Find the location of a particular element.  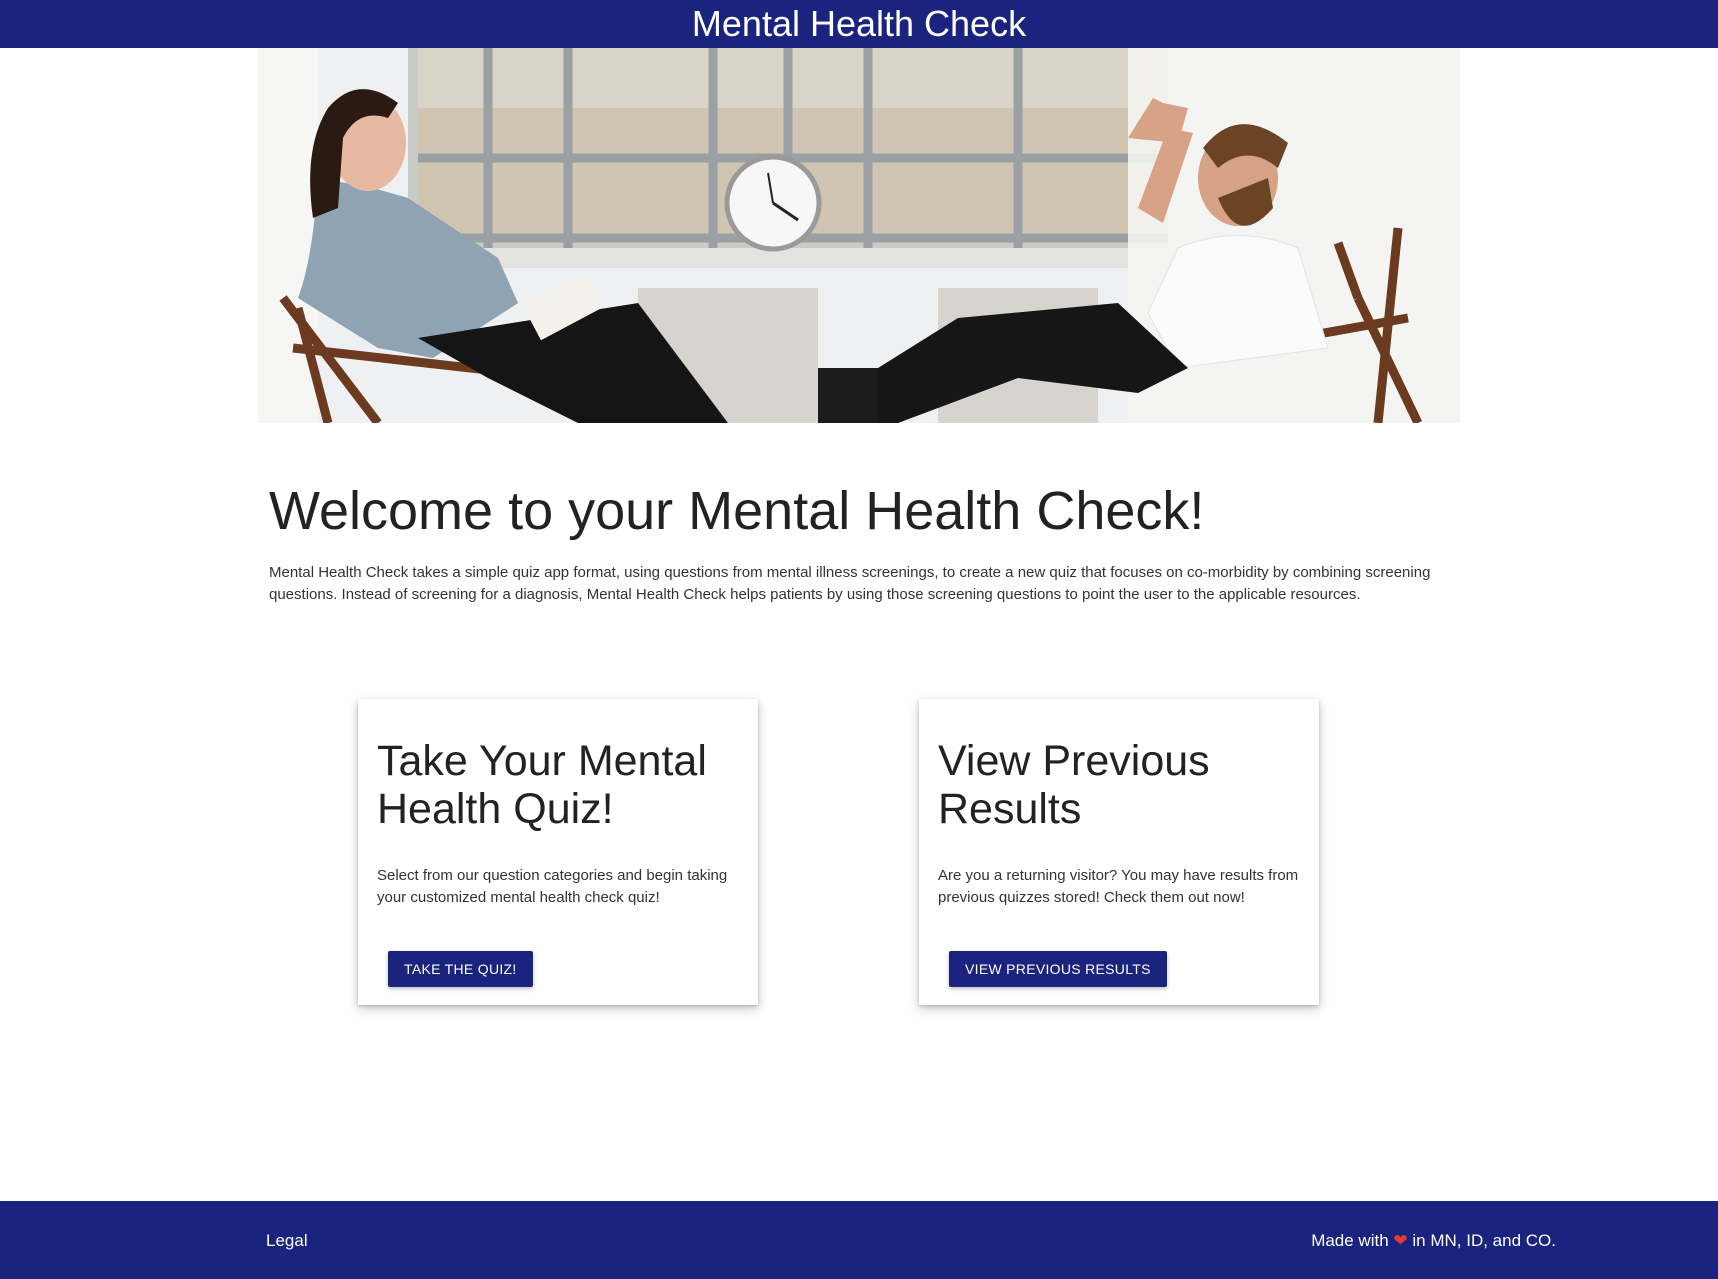

top-app-bar: Mental Health Check is located at coordinates (859, 24).